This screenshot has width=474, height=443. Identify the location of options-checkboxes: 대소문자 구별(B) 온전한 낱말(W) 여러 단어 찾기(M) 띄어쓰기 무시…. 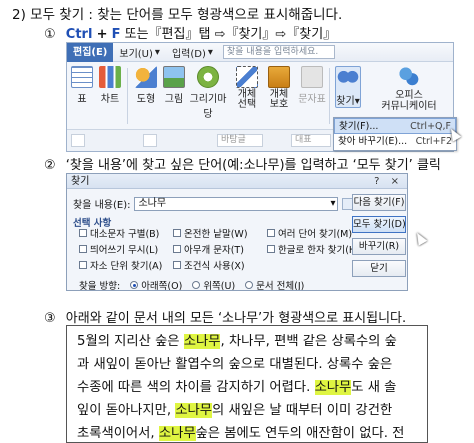
(223, 249).